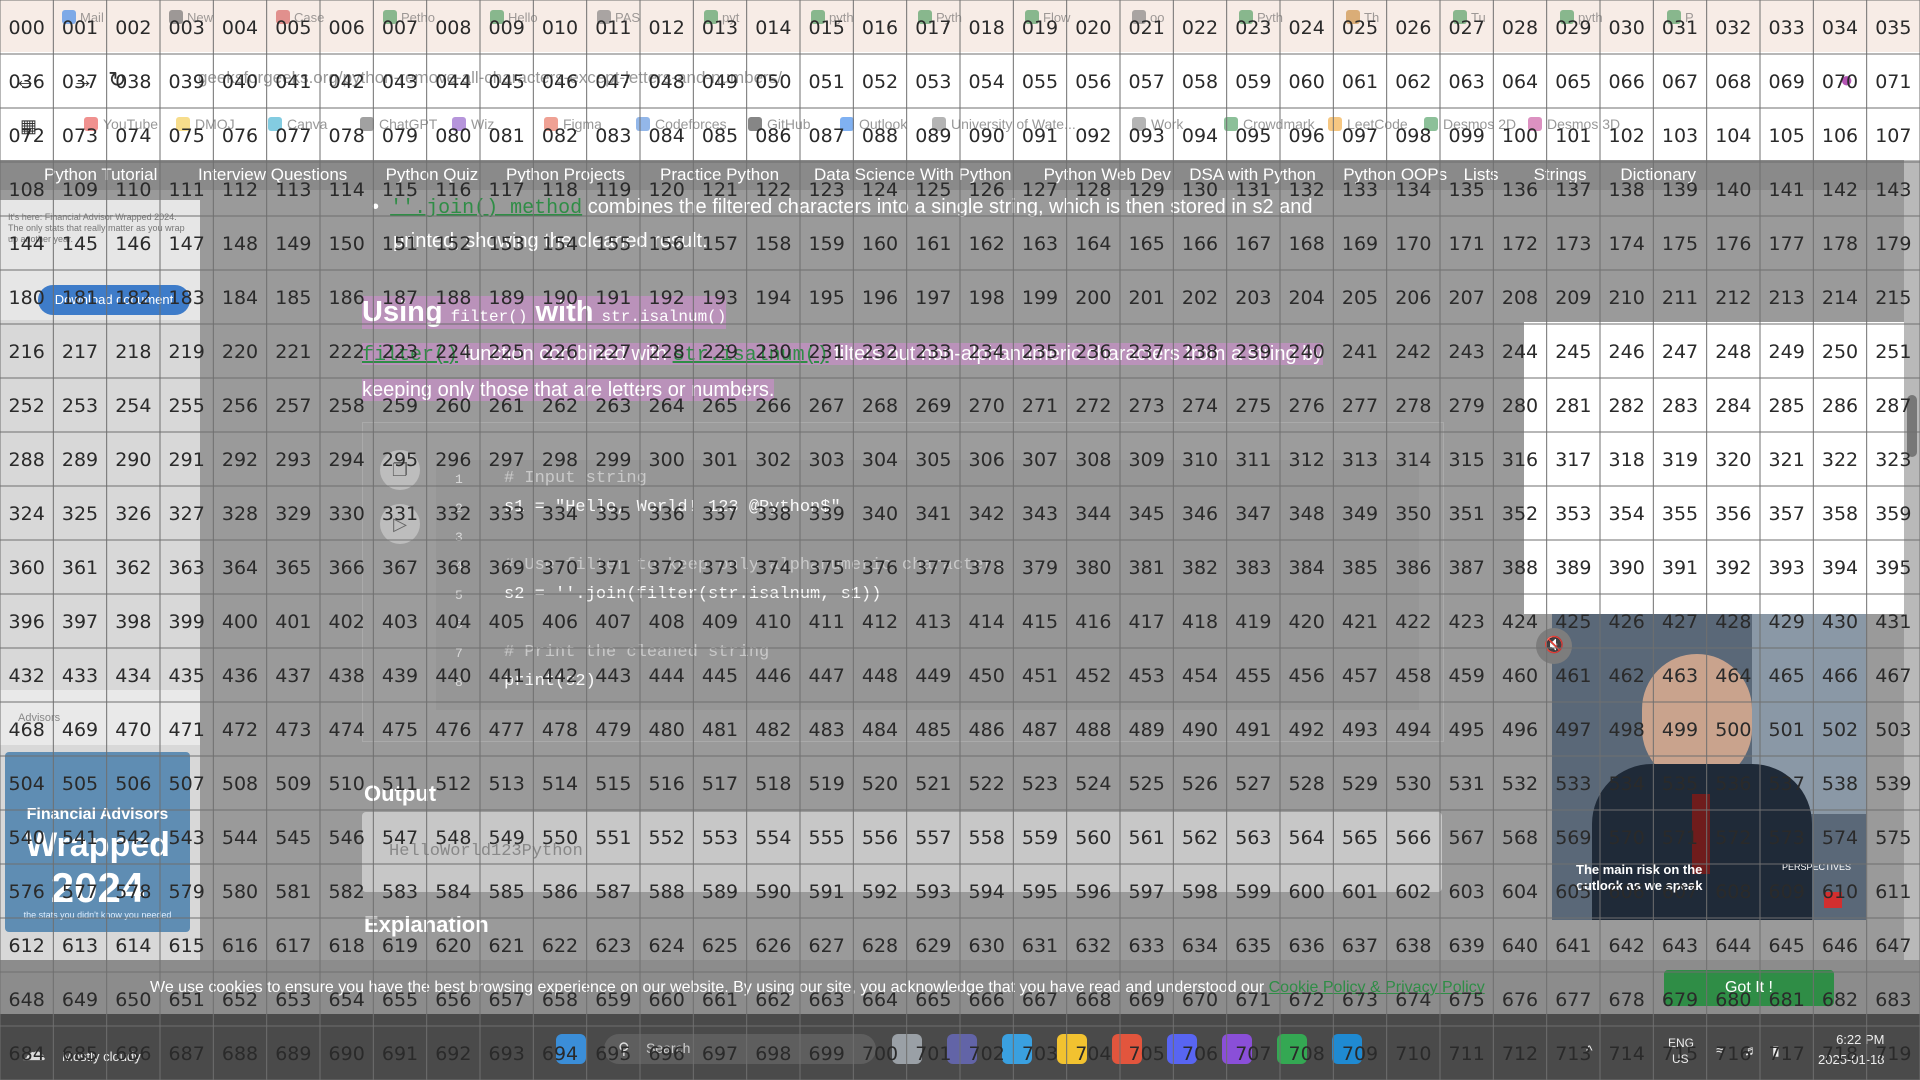 This screenshot has height=1080, width=1920. Describe the element at coordinates (1681, 1043) in the screenshot. I see `language-label: ENG` at that location.